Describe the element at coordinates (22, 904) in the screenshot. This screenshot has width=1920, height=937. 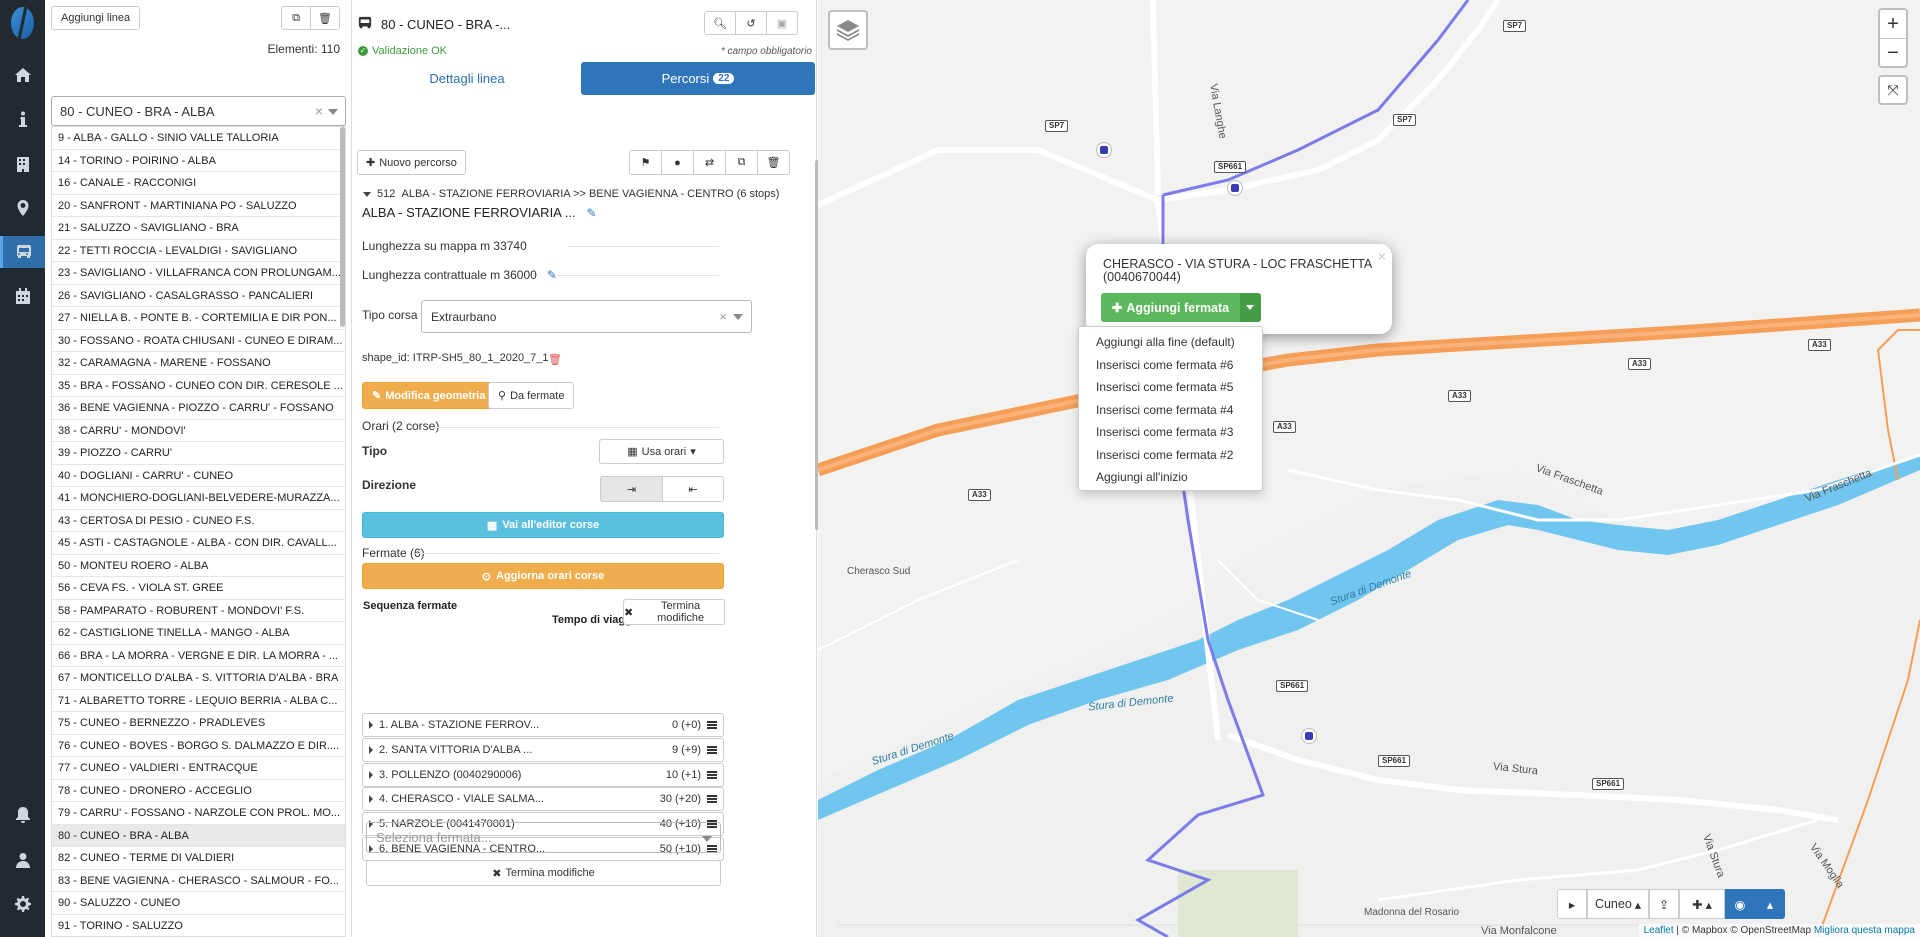
I see `gear-icon` at that location.